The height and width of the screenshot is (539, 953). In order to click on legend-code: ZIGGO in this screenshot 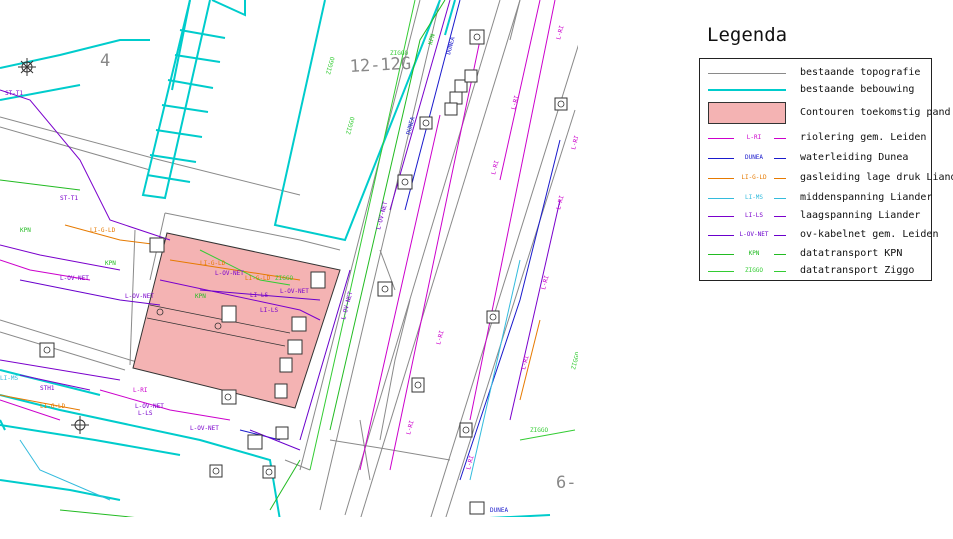, I will do `click(754, 270)`.